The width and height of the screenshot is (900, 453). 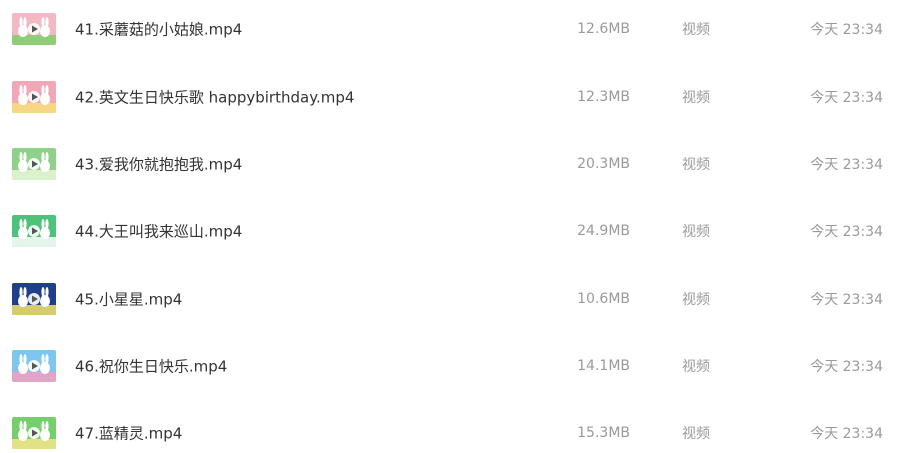 What do you see at coordinates (603, 96) in the screenshot?
I see `file-size: 12.3MB` at bounding box center [603, 96].